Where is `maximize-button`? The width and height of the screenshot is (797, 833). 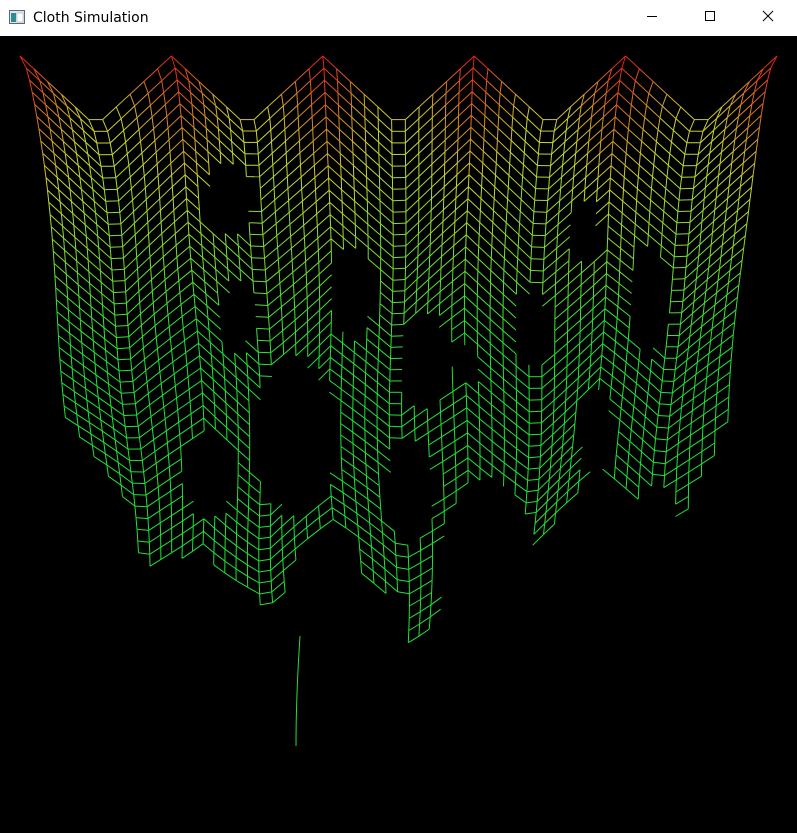
maximize-button is located at coordinates (710, 18).